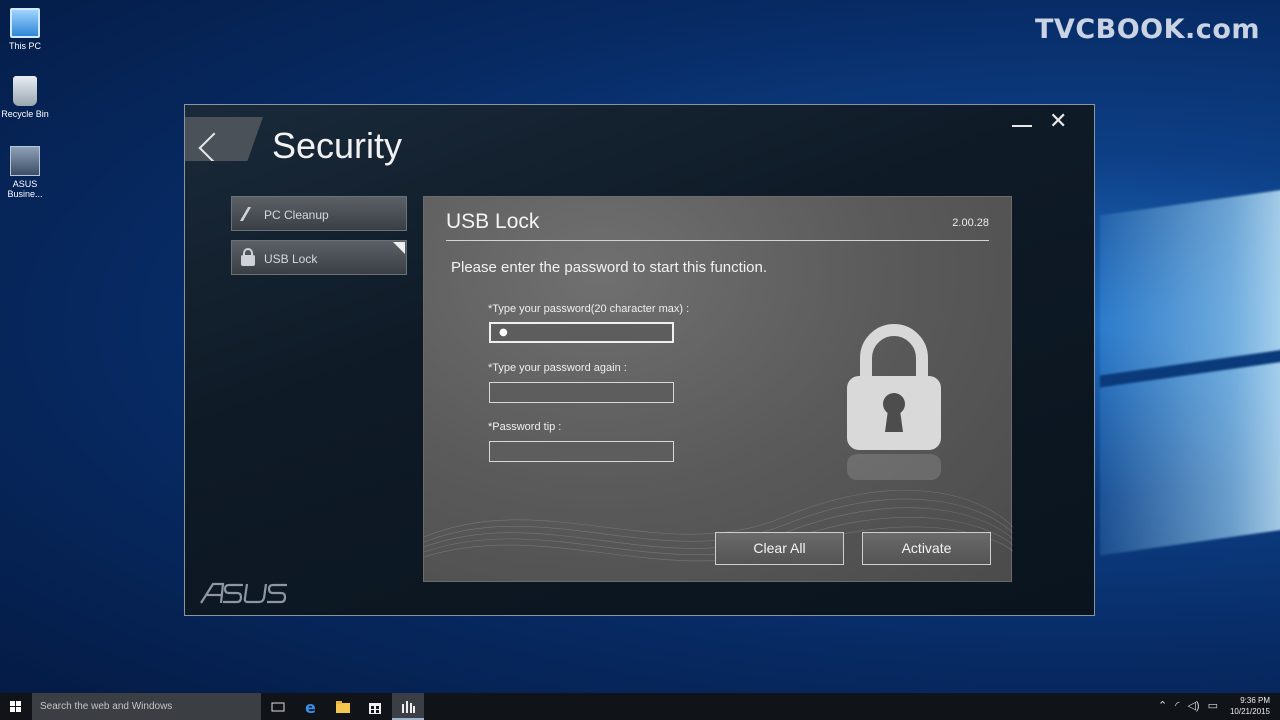 This screenshot has width=1280, height=720. What do you see at coordinates (146, 706) in the screenshot?
I see `taskbar-search-input` at bounding box center [146, 706].